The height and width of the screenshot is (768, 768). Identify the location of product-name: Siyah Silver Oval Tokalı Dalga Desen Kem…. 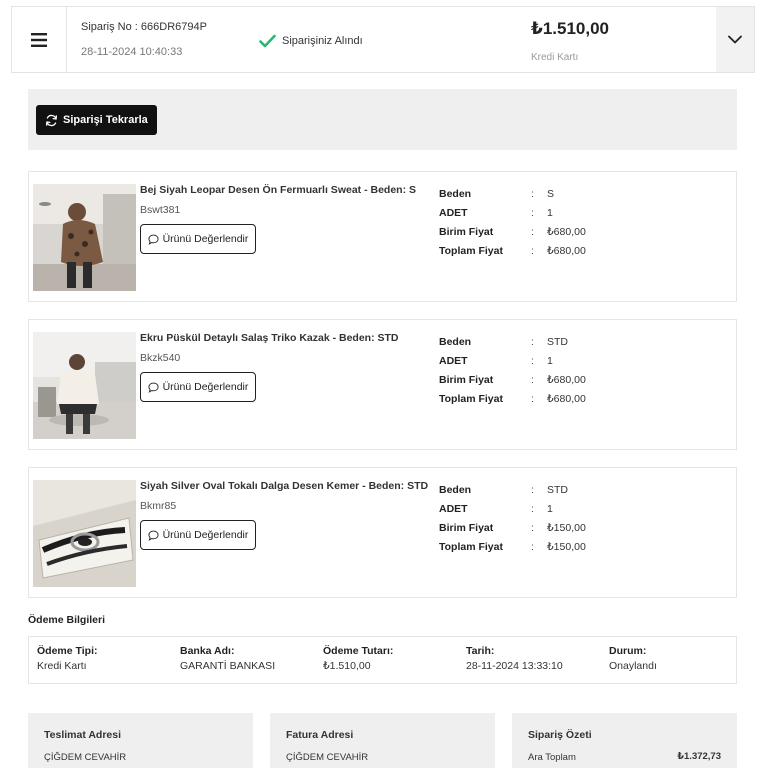
(284, 486).